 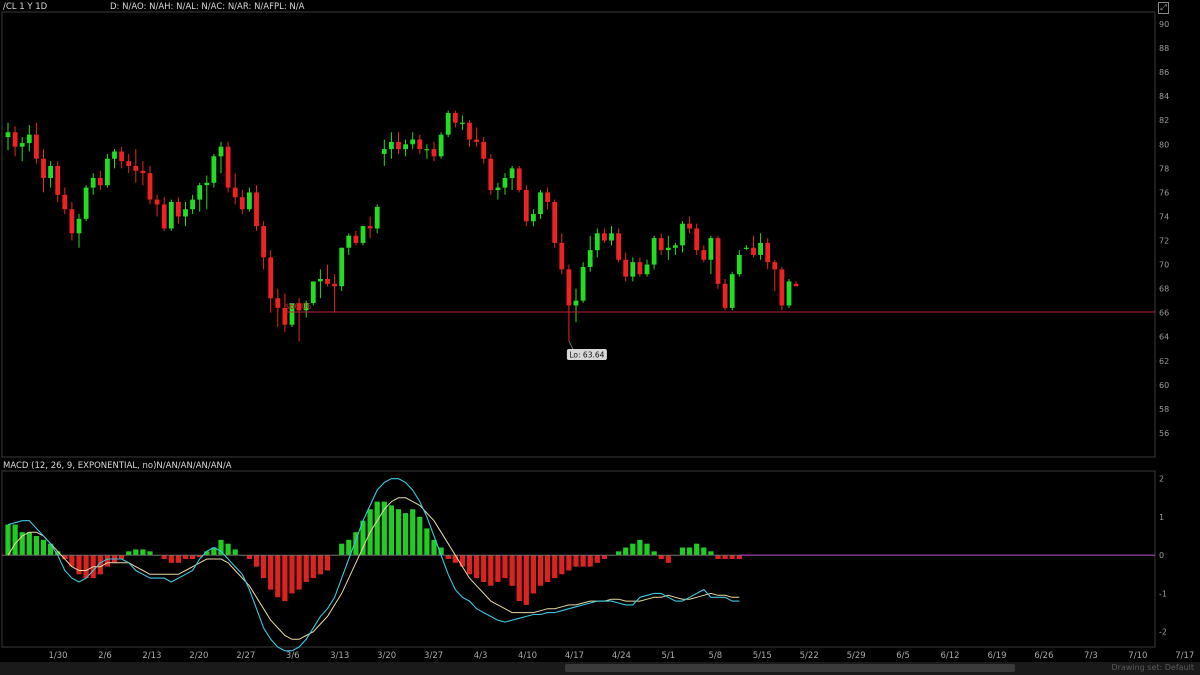 I want to click on date-tick-label: 5/1, so click(x=669, y=656).